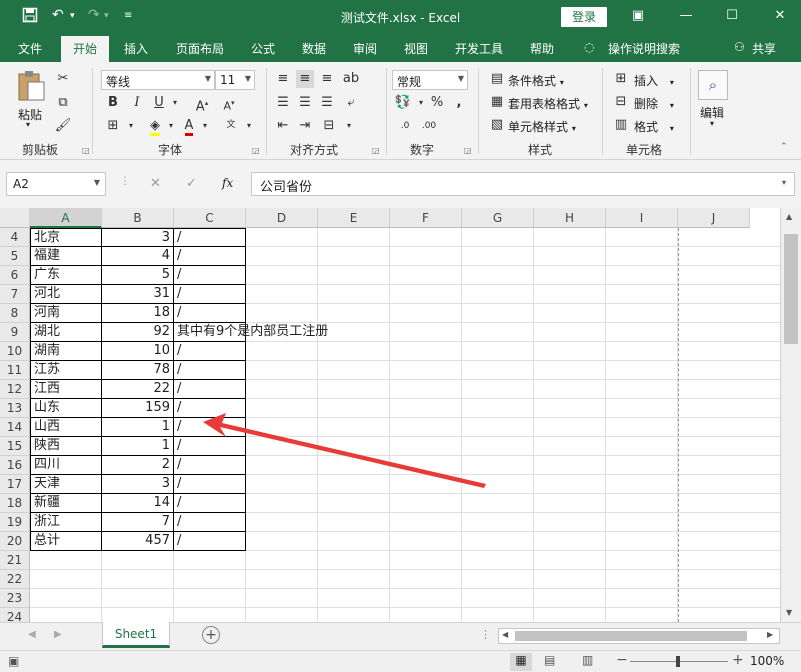 The height and width of the screenshot is (672, 801). I want to click on collapse-ribbon-icon: ⌃, so click(784, 147).